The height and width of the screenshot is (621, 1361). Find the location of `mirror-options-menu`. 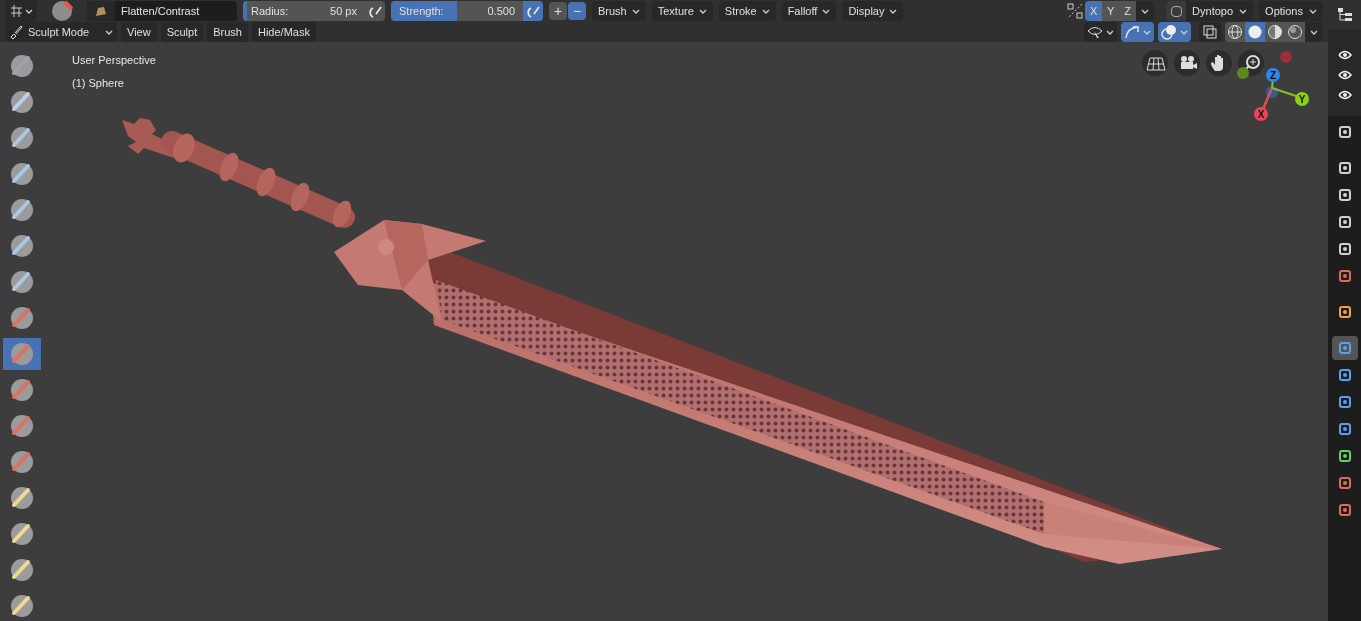

mirror-options-menu is located at coordinates (1145, 11).